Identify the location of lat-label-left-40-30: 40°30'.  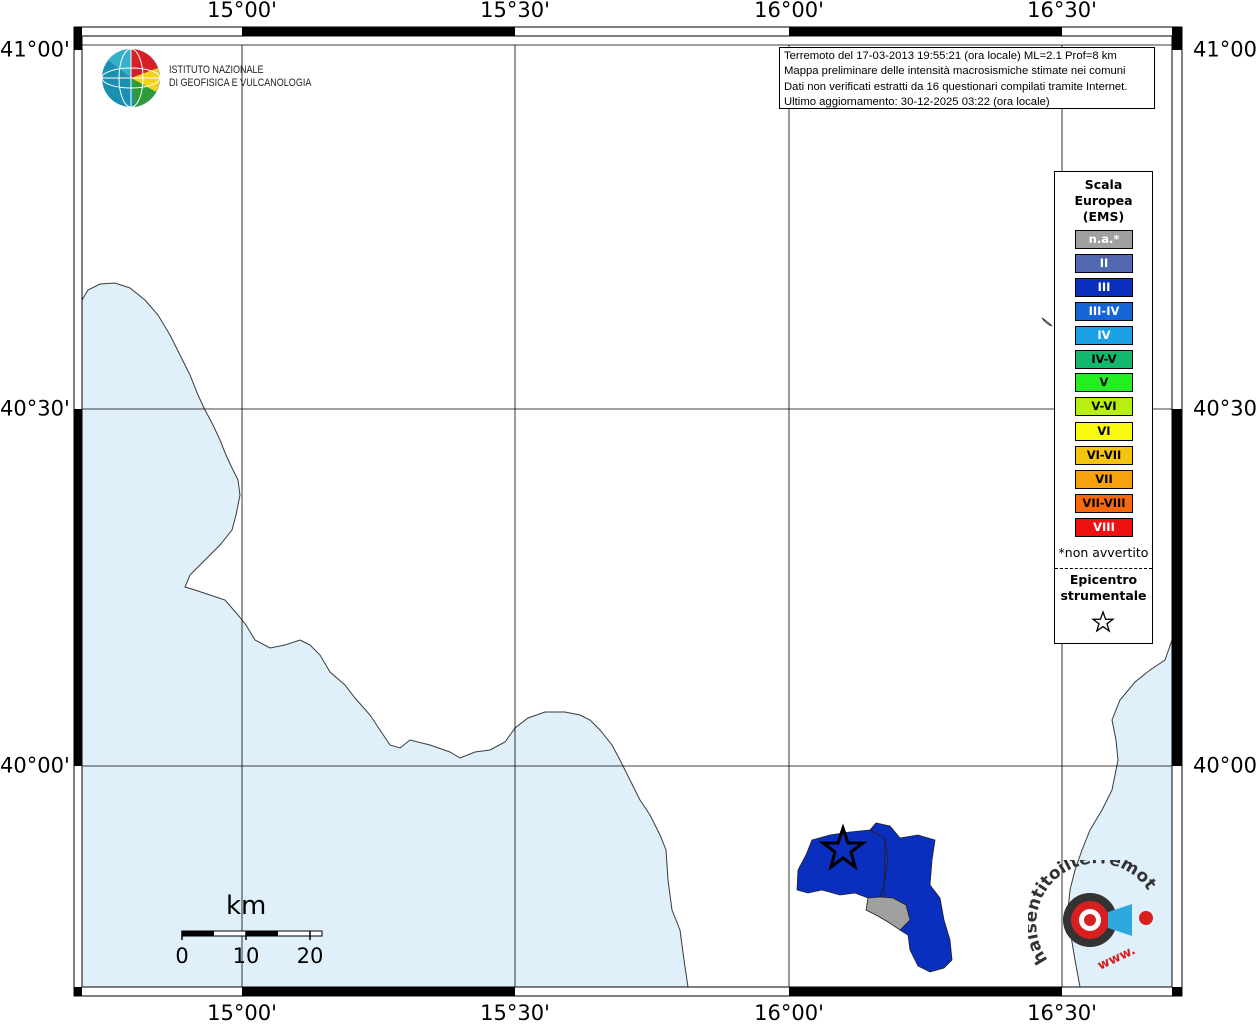
(35, 408).